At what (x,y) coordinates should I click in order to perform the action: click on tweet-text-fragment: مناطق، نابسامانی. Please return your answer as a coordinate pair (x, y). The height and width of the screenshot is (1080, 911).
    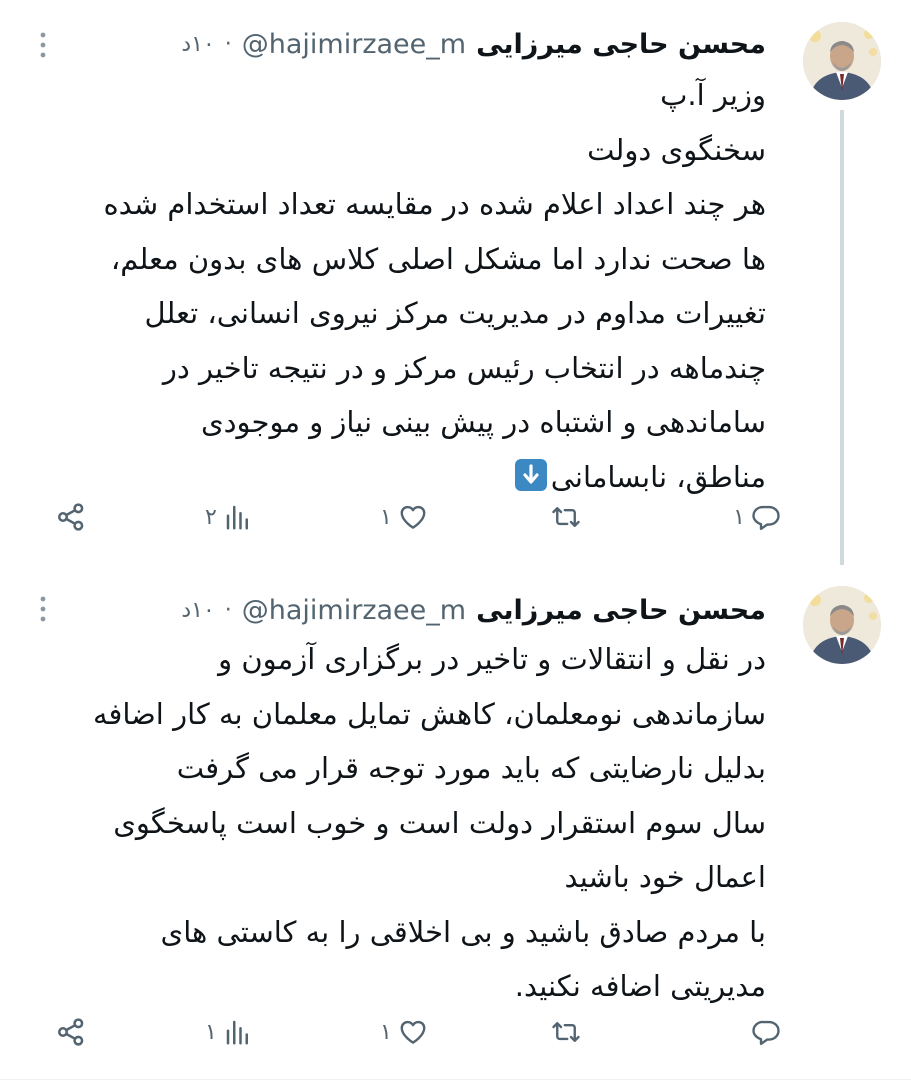
    Looking at the image, I should click on (658, 476).